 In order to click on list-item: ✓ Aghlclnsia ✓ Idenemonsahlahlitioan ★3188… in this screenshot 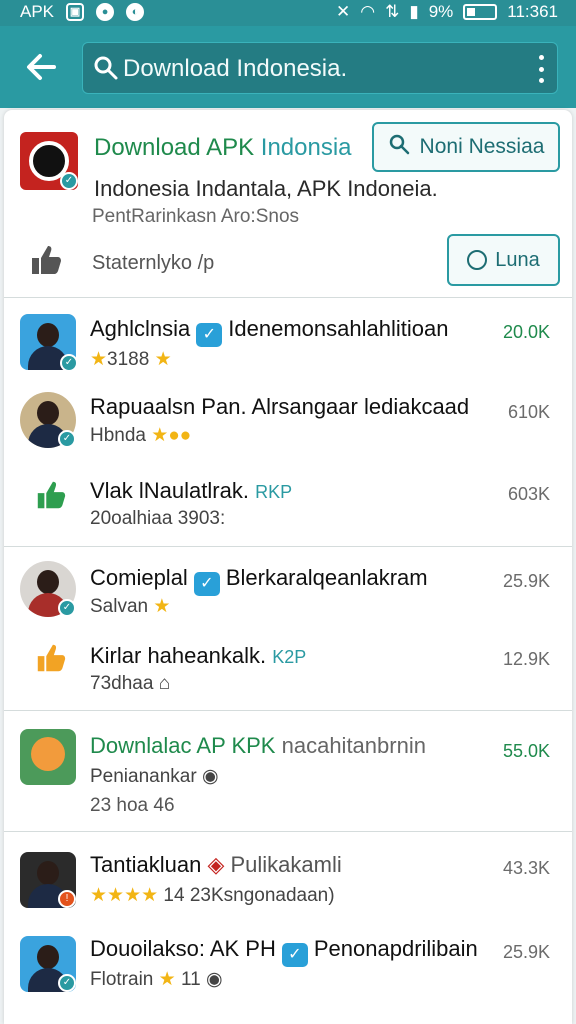, I will do `click(288, 344)`.